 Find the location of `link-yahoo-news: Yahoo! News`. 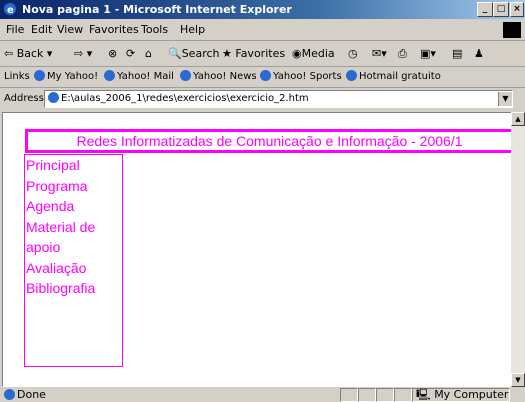

link-yahoo-news: Yahoo! News is located at coordinates (218, 77).